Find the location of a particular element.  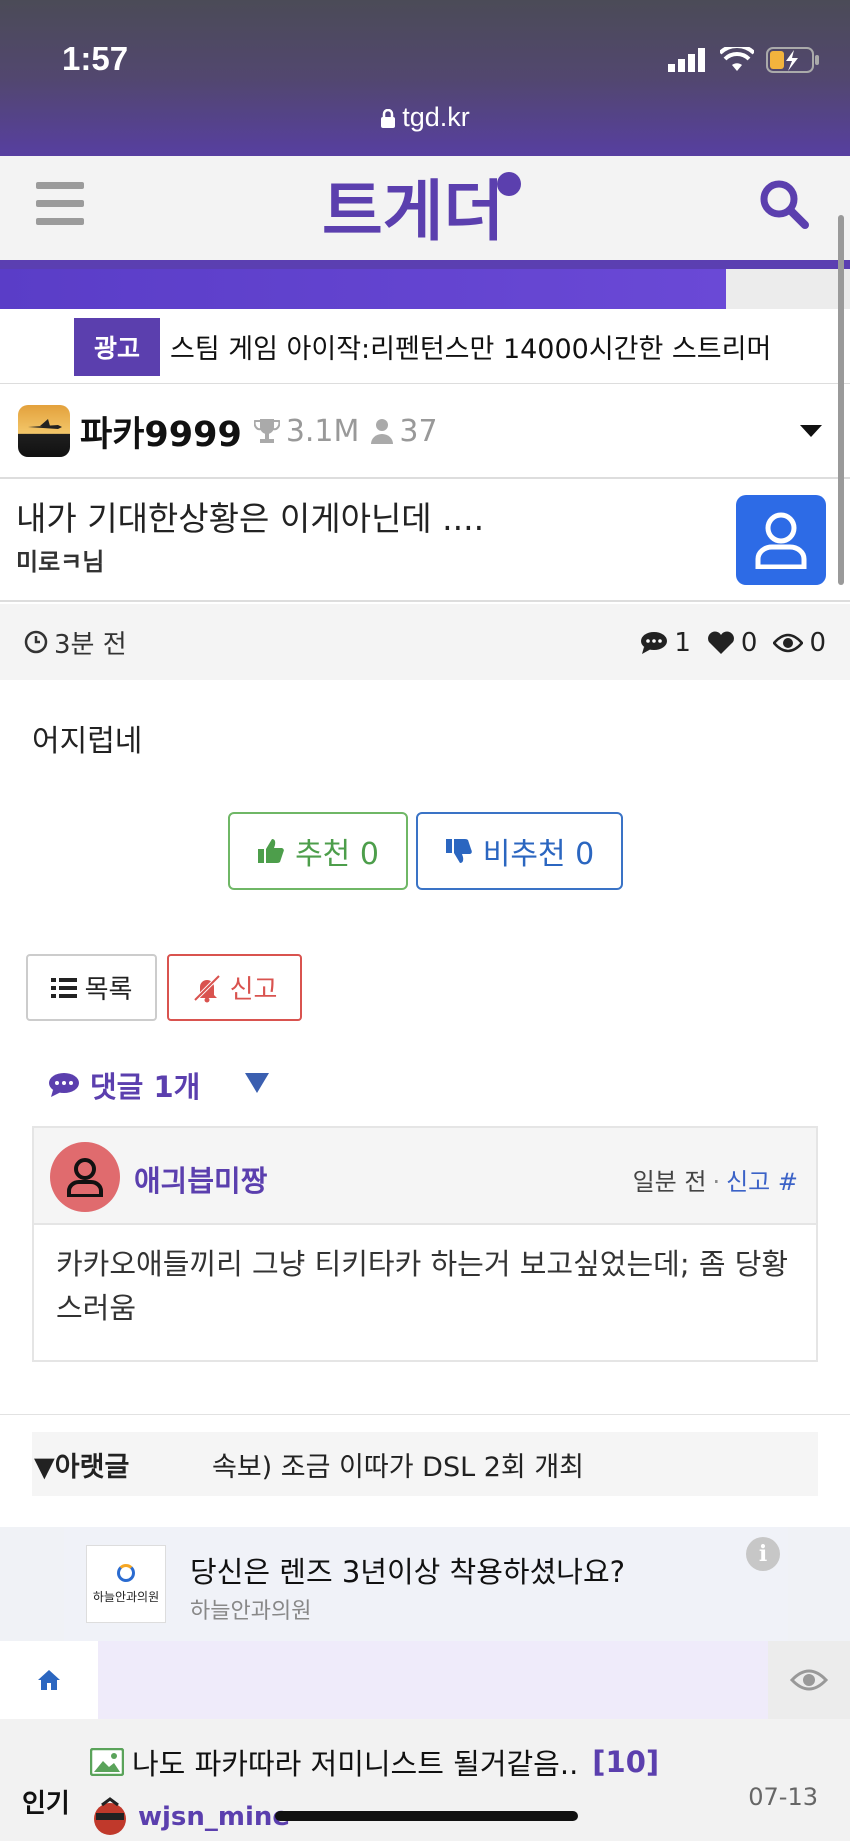

avatar-icon is located at coordinates (110, 1816).